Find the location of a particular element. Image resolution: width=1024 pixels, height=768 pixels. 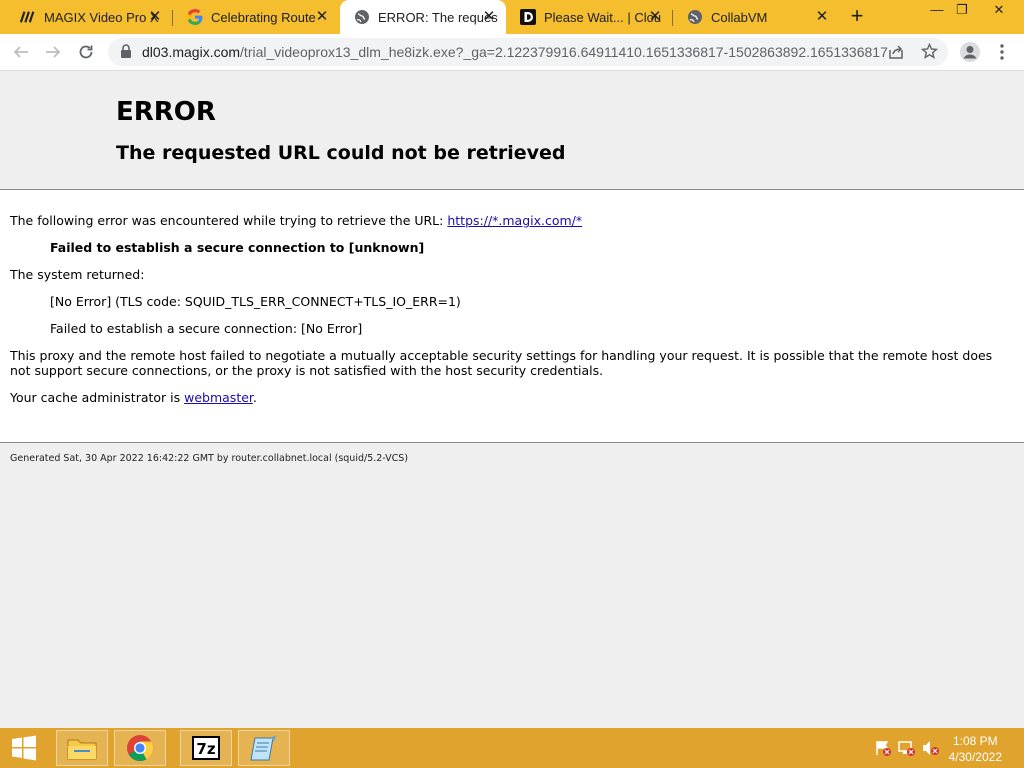

webmaster-link: webmaster is located at coordinates (218, 397).